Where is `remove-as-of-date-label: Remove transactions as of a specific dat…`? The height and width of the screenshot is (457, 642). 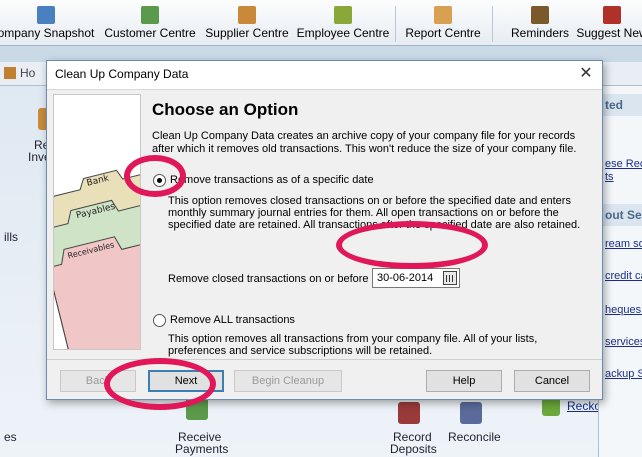
remove-as-of-date-label: Remove transactions as of a specific dat… is located at coordinates (272, 180).